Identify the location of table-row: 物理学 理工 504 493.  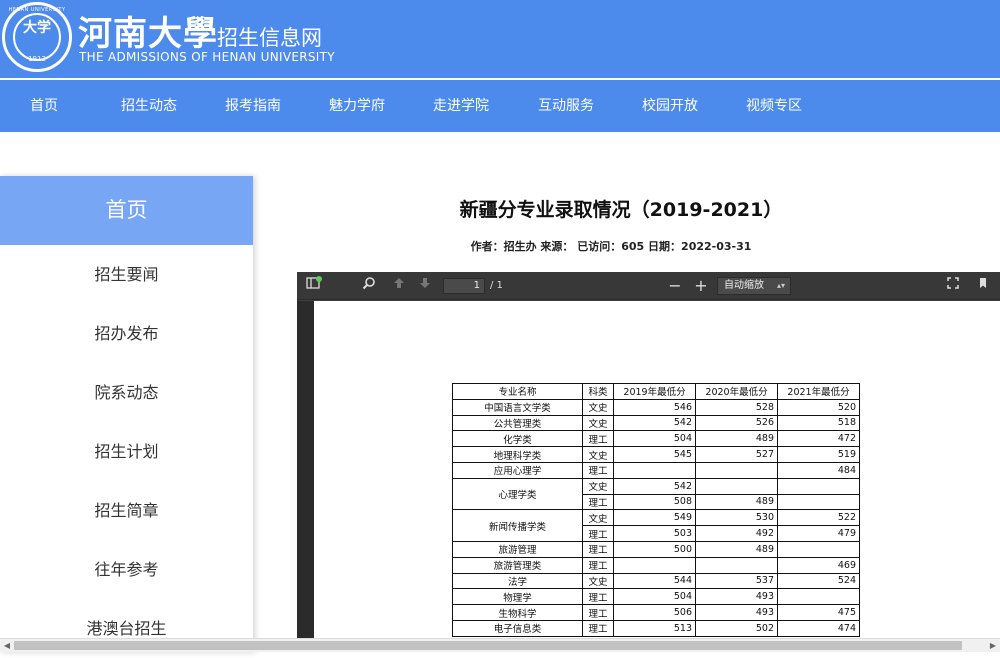
(656, 597).